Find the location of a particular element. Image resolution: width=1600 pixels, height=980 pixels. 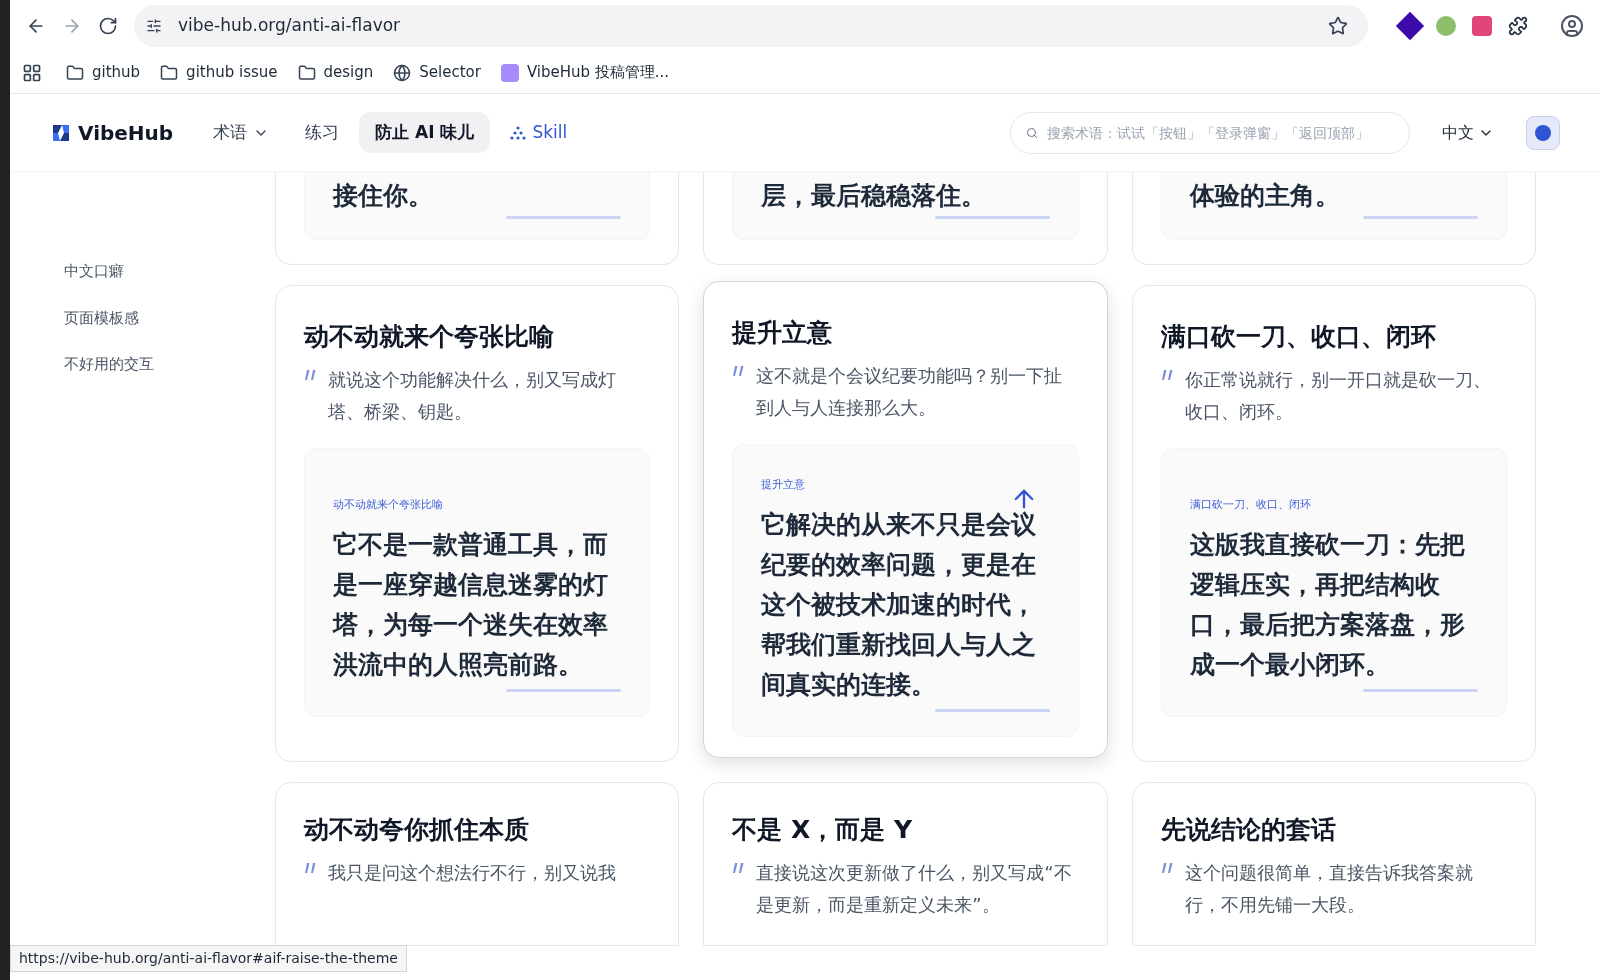

nav-tab: 练习 is located at coordinates (322, 132).